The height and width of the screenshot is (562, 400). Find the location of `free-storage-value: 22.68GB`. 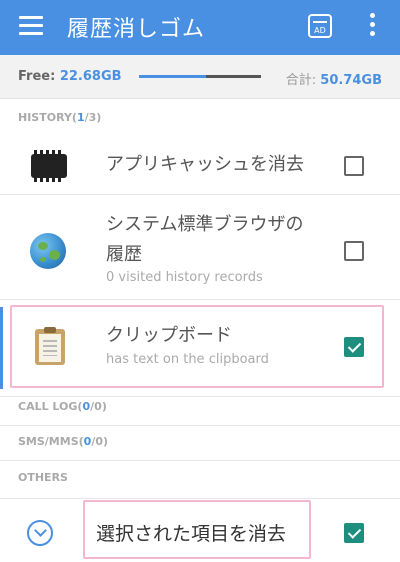

free-storage-value: 22.68GB is located at coordinates (90, 76).